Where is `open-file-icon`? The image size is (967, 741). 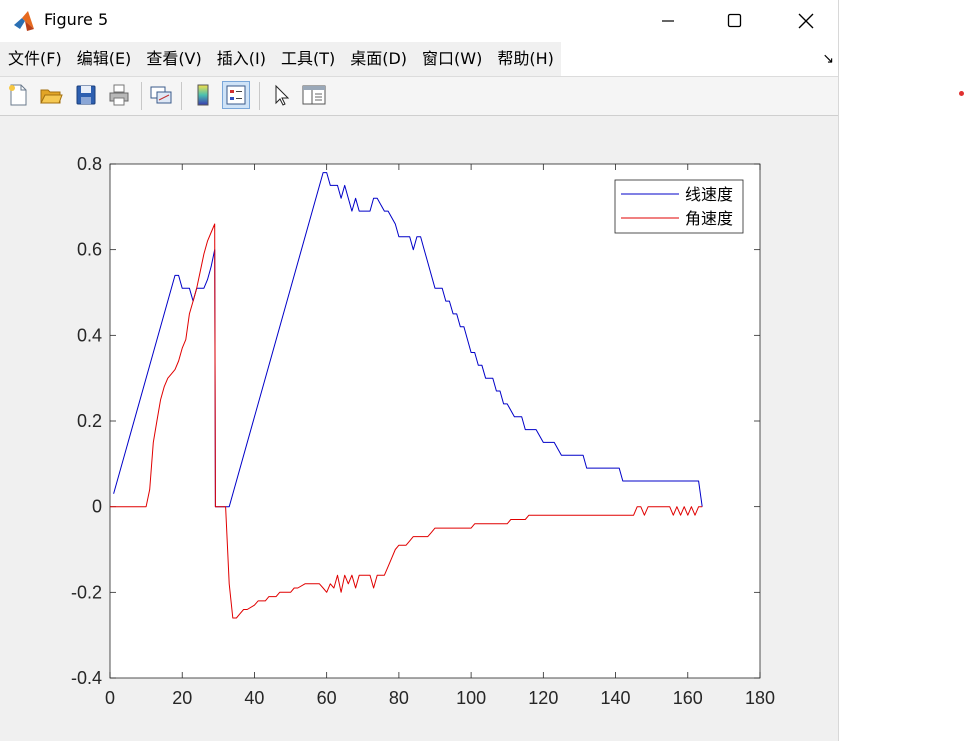 open-file-icon is located at coordinates (51, 96).